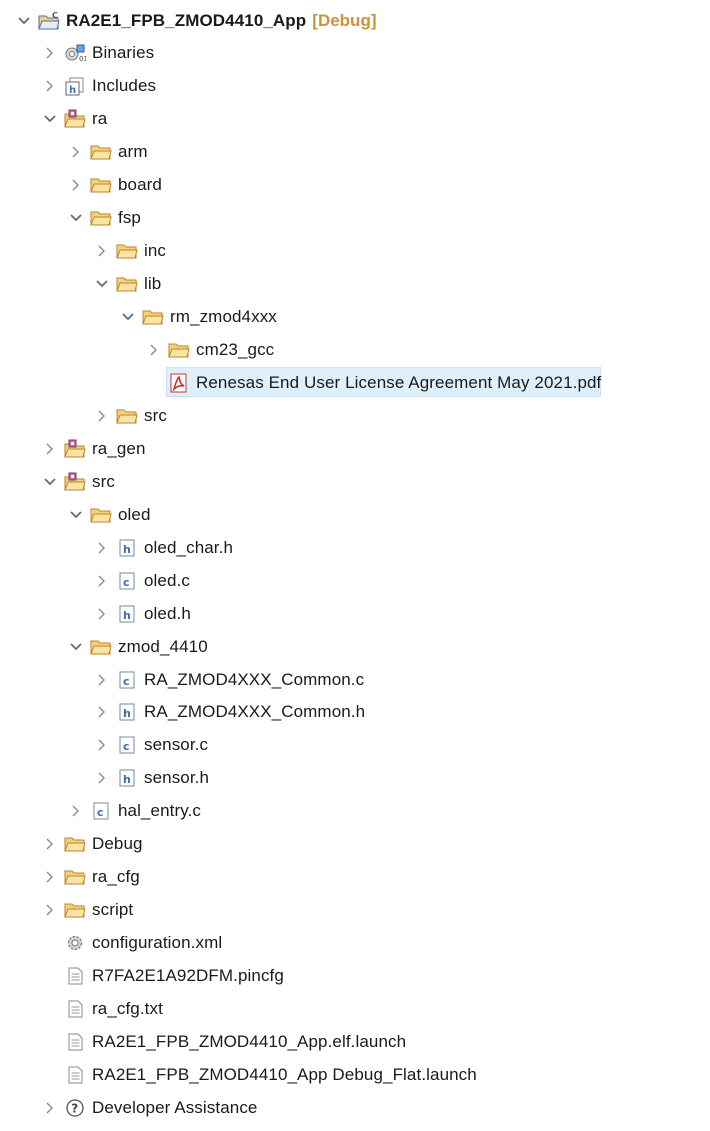 The image size is (710, 1131). What do you see at coordinates (123, 53) in the screenshot?
I see `tree-item-label: Binaries` at bounding box center [123, 53].